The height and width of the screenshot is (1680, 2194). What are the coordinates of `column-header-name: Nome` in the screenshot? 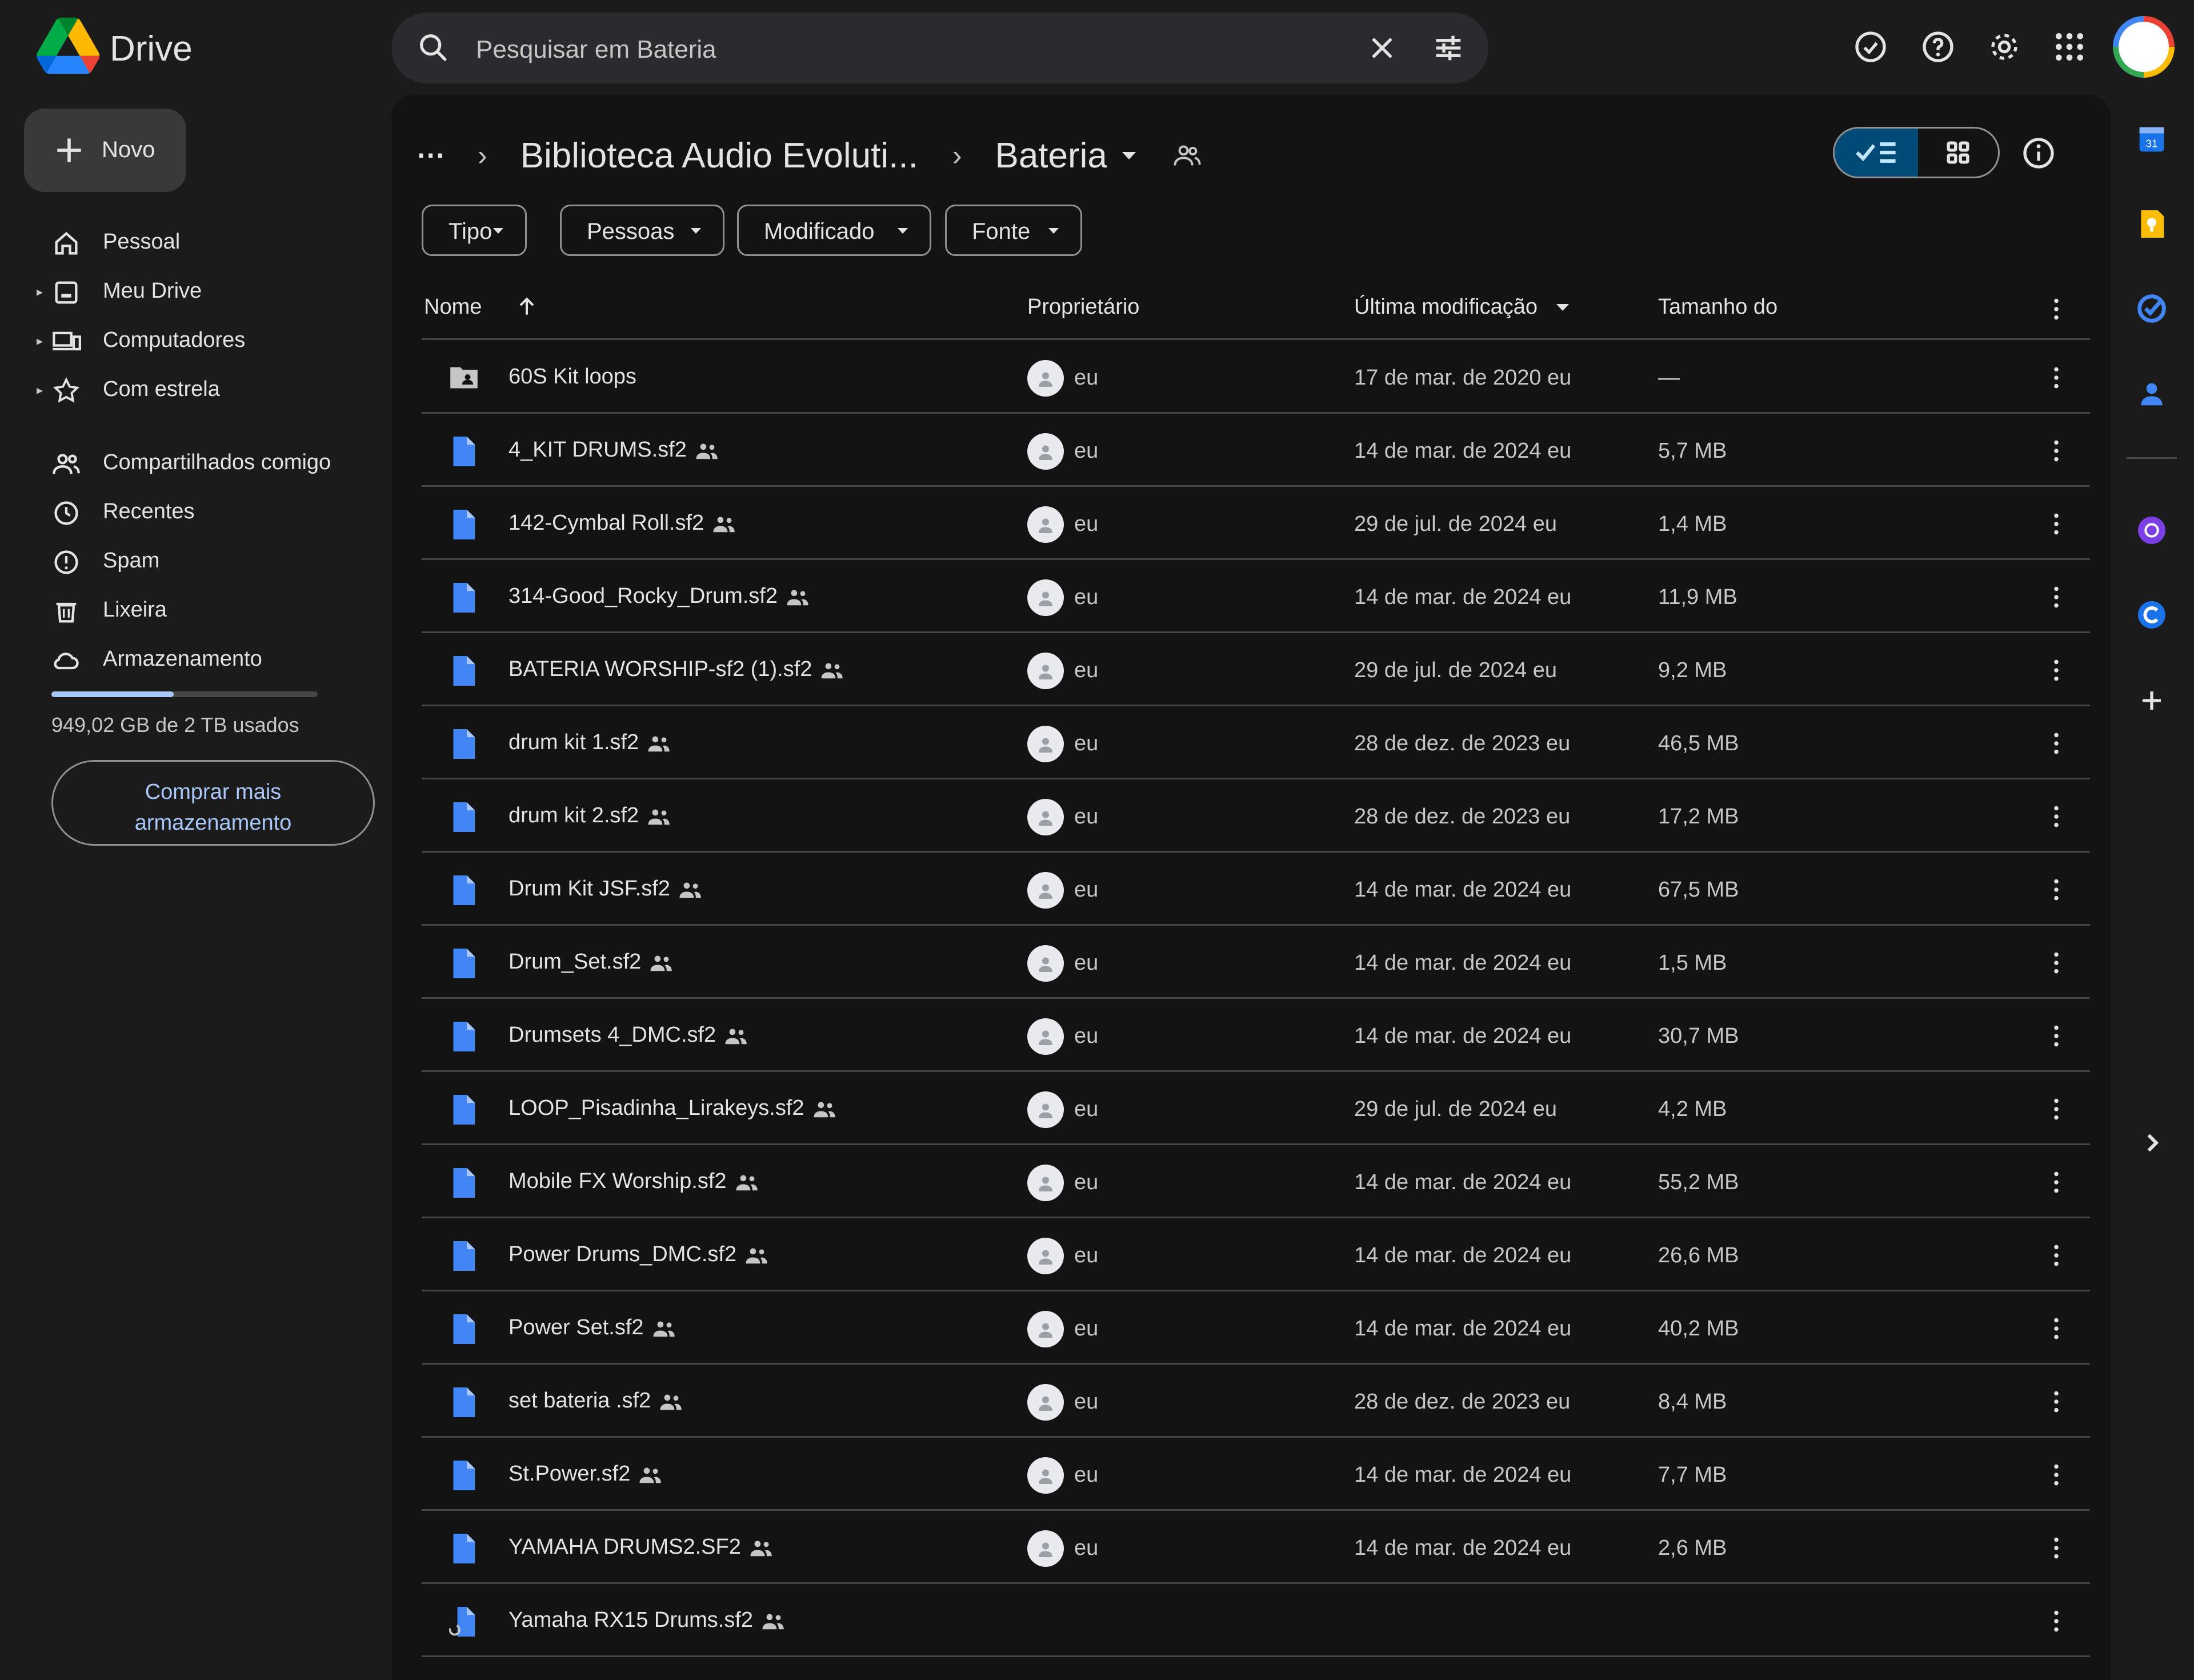 It's located at (453, 307).